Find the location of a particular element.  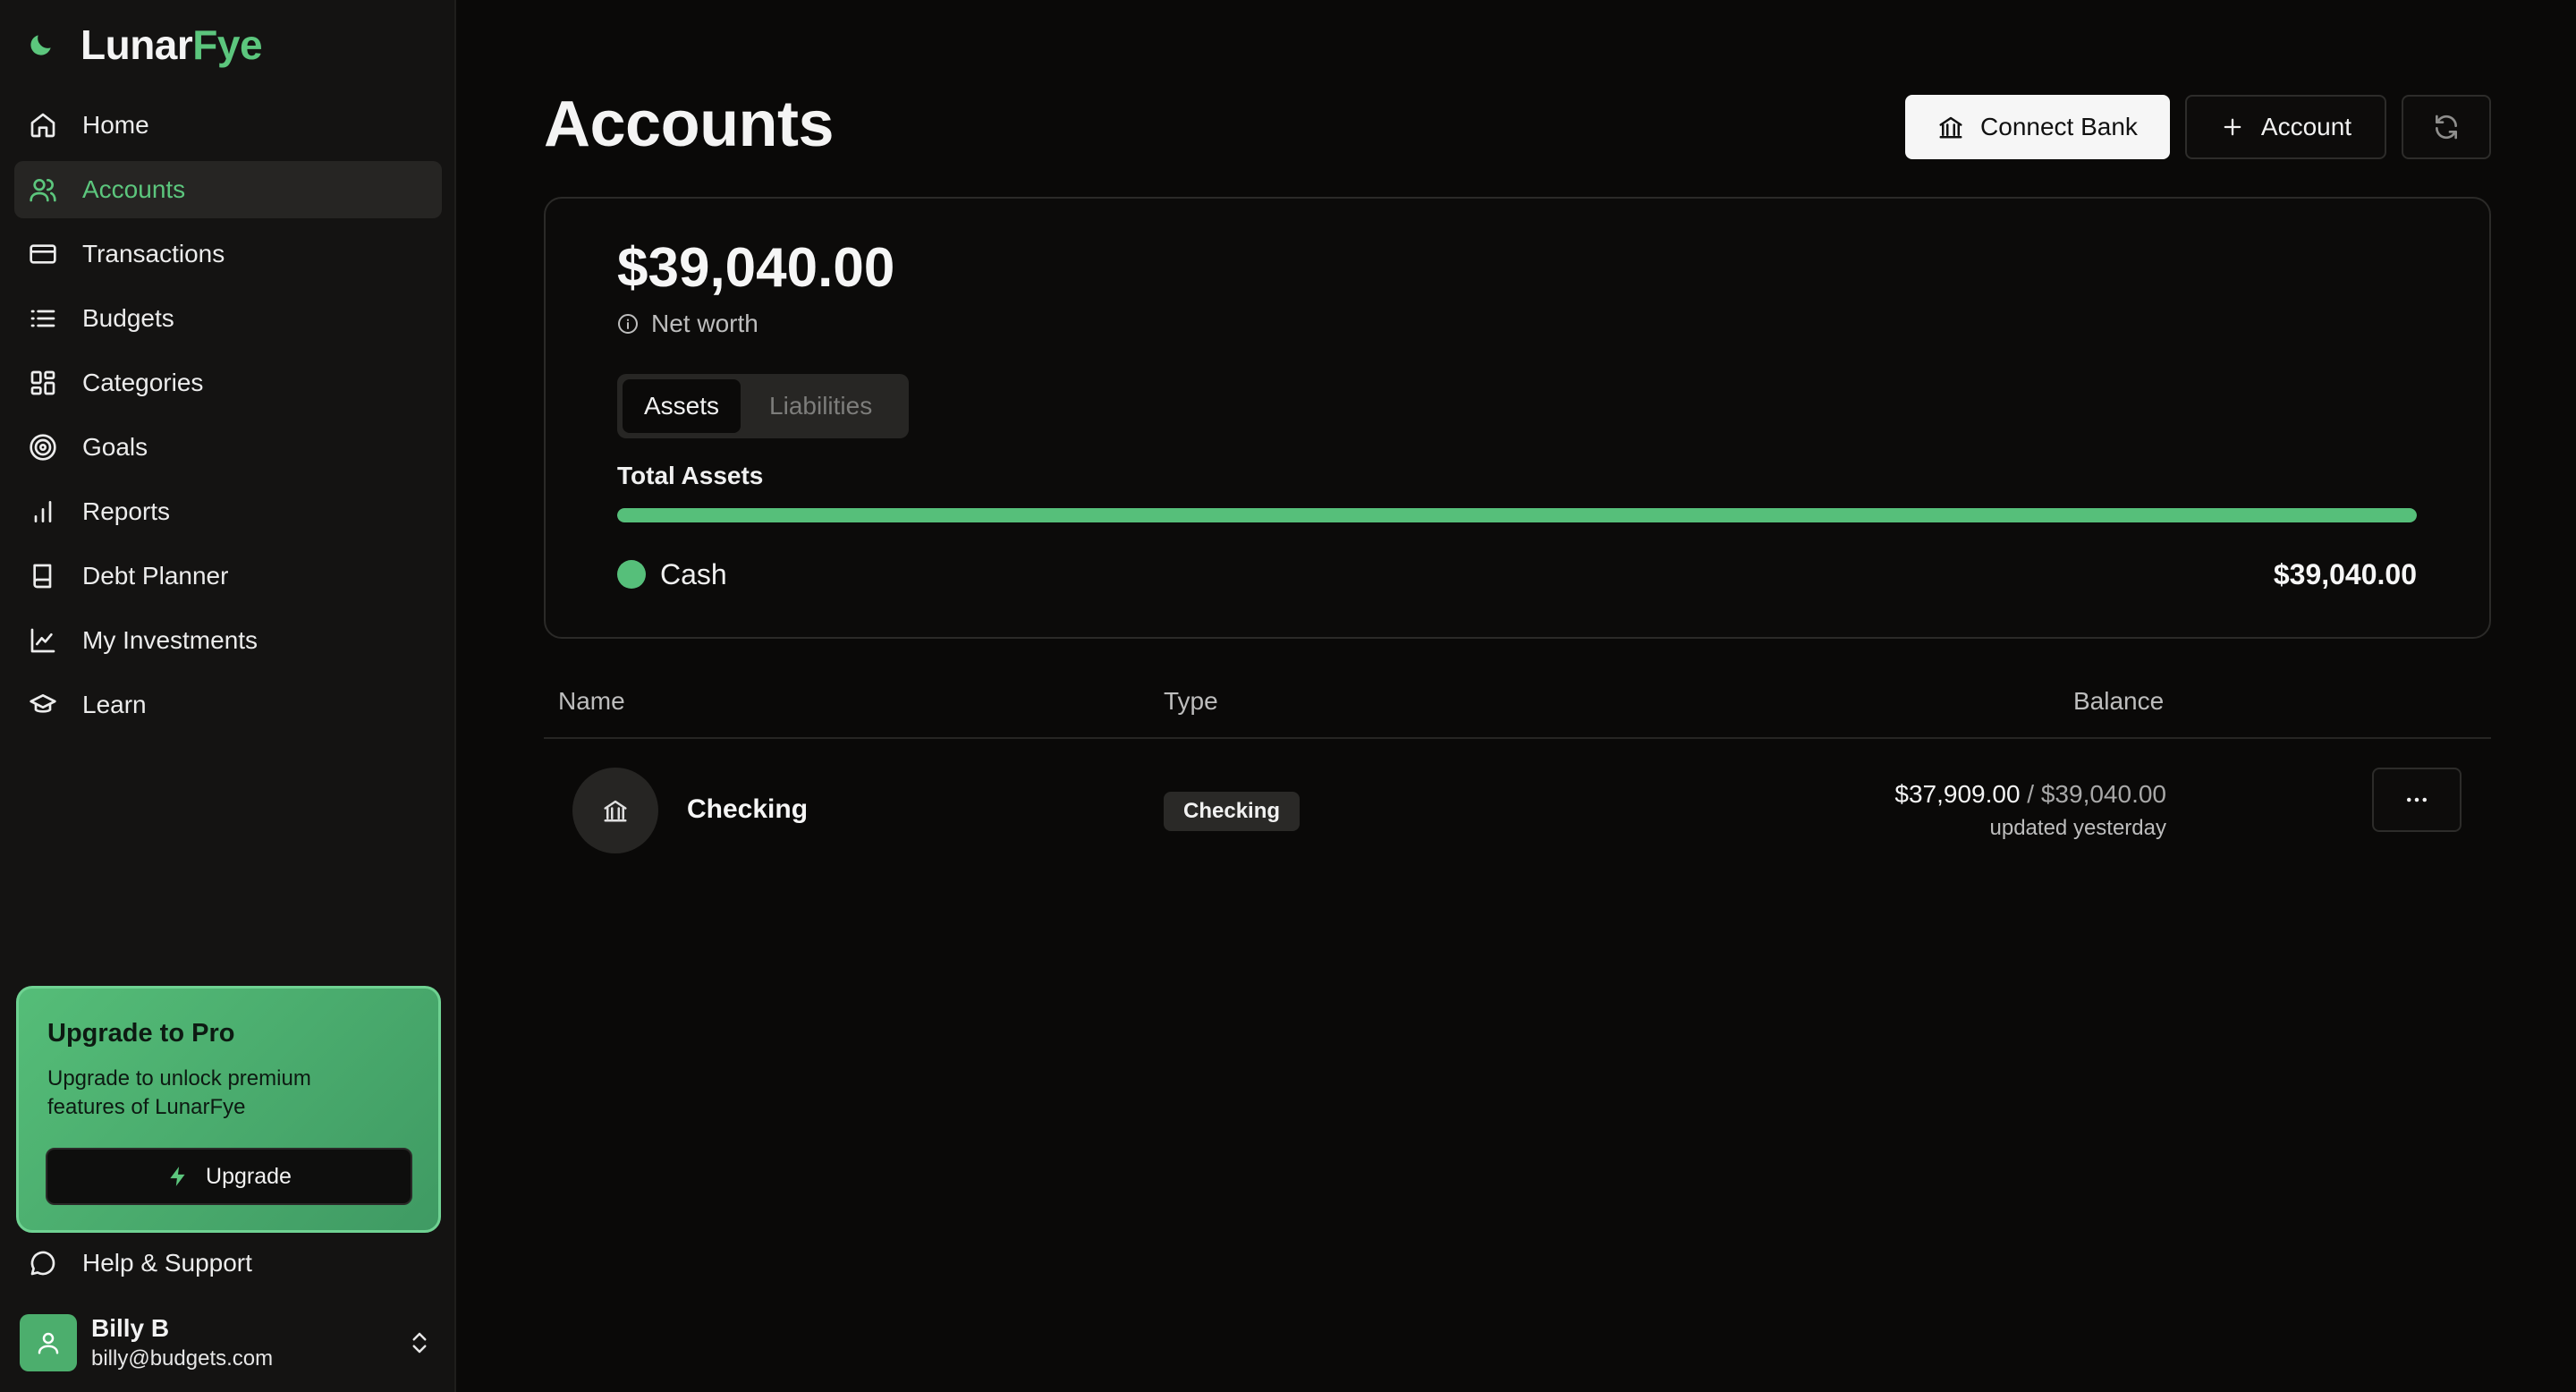

sidebar-item-goals: Goals is located at coordinates (228, 447).